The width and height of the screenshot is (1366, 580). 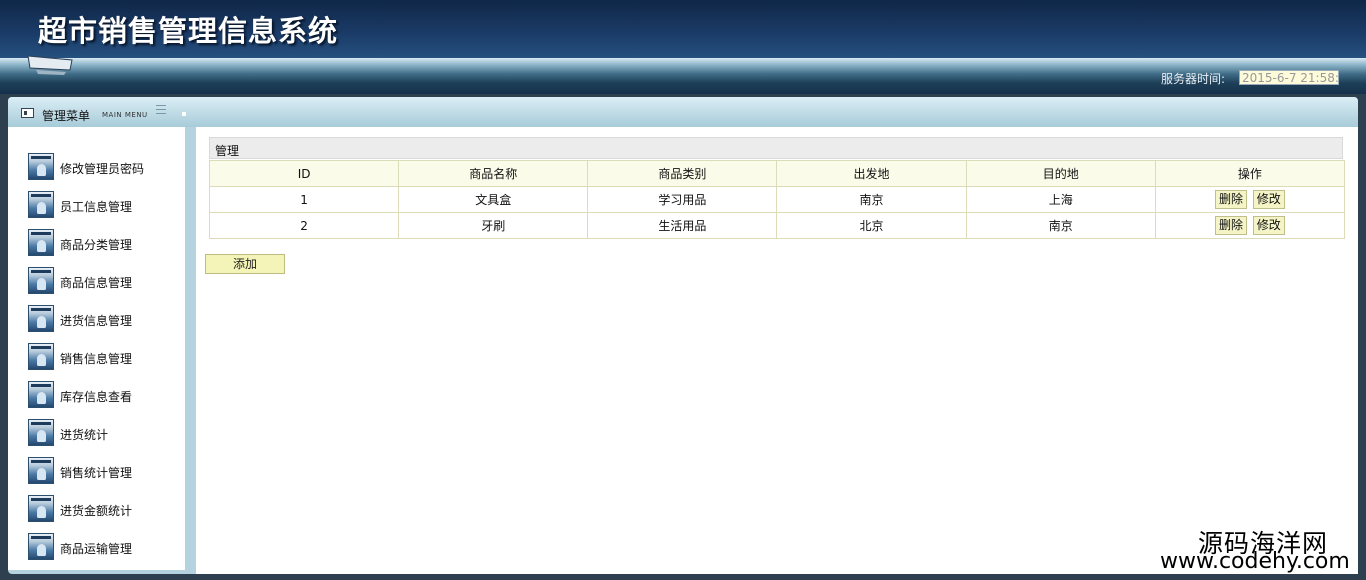 What do you see at coordinates (1255, 561) in the screenshot?
I see `watermark-url: www.codehy.com` at bounding box center [1255, 561].